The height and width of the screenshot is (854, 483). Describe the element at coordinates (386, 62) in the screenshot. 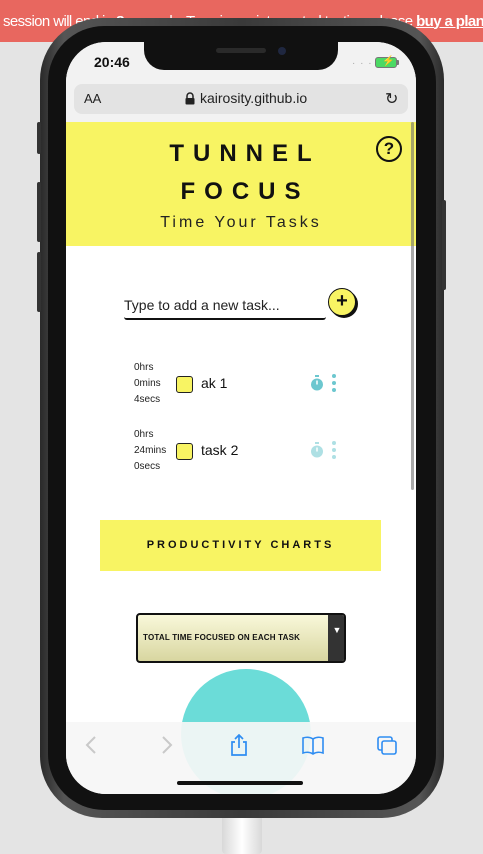

I see `battery-icon: ⚡` at that location.